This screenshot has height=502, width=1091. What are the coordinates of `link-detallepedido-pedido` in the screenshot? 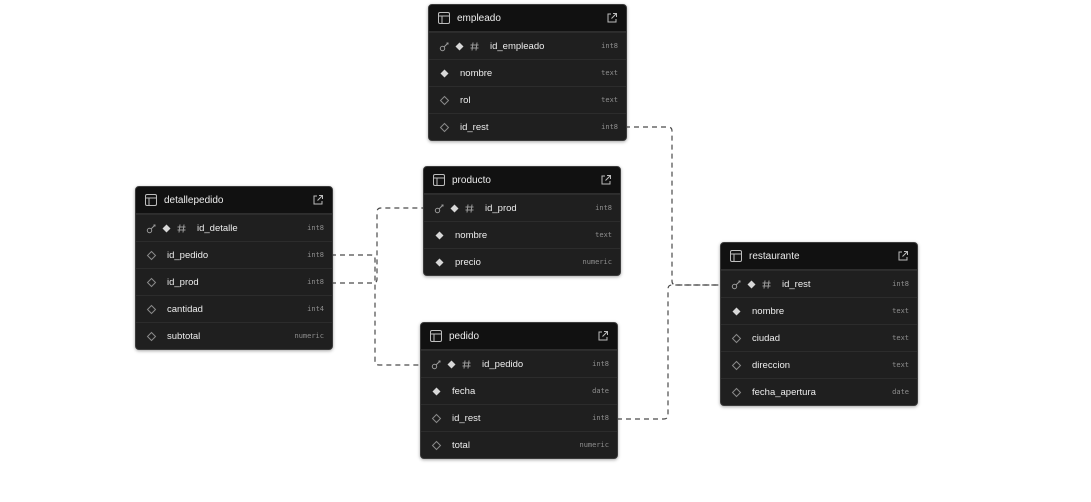 It's located at (375, 310).